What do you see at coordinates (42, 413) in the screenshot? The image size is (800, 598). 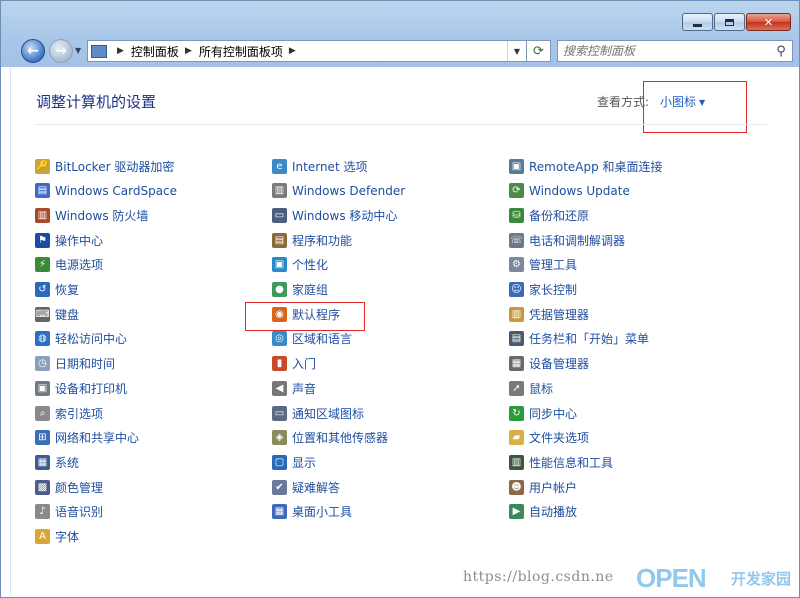 I see `indexing-icon: ⌕` at bounding box center [42, 413].